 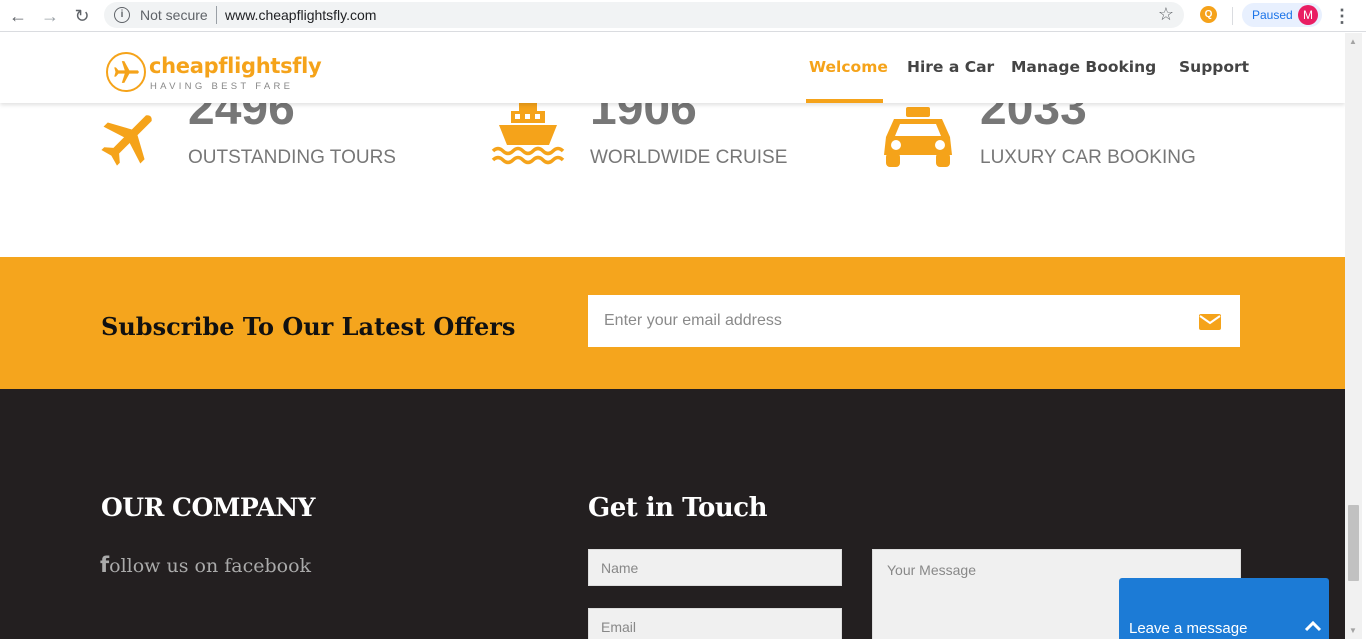 What do you see at coordinates (715, 623) in the screenshot?
I see `email-field` at bounding box center [715, 623].